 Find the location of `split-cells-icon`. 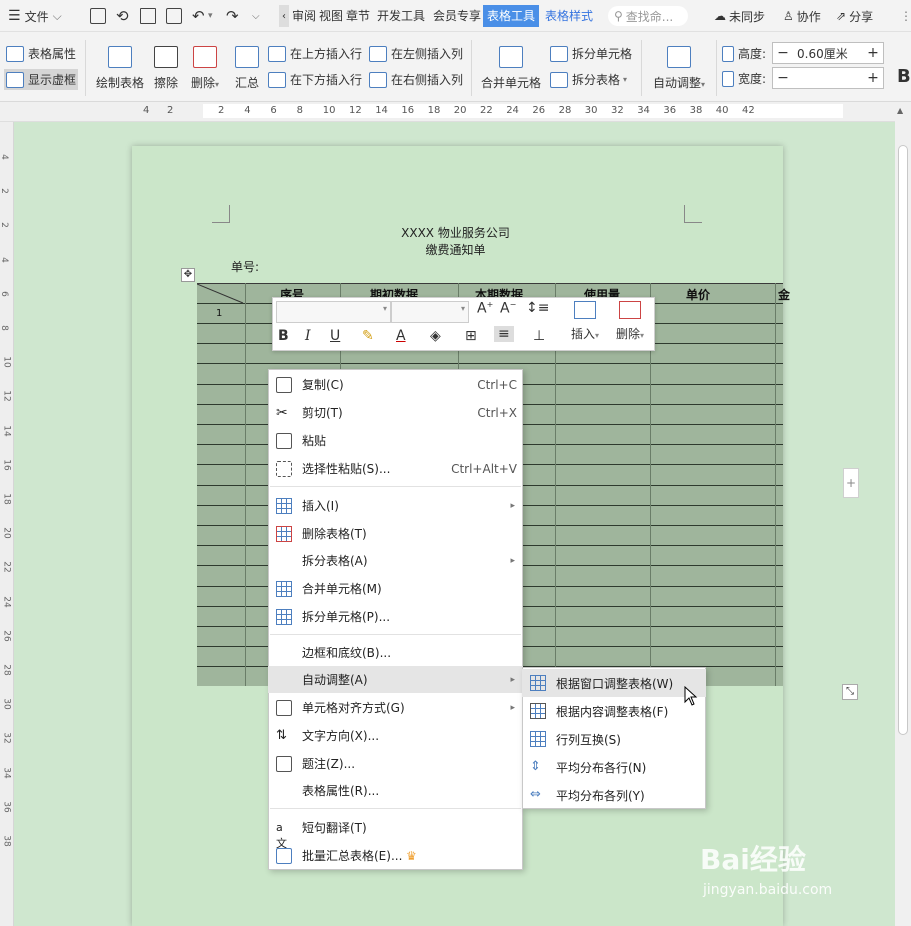

split-cells-icon is located at coordinates (284, 616).